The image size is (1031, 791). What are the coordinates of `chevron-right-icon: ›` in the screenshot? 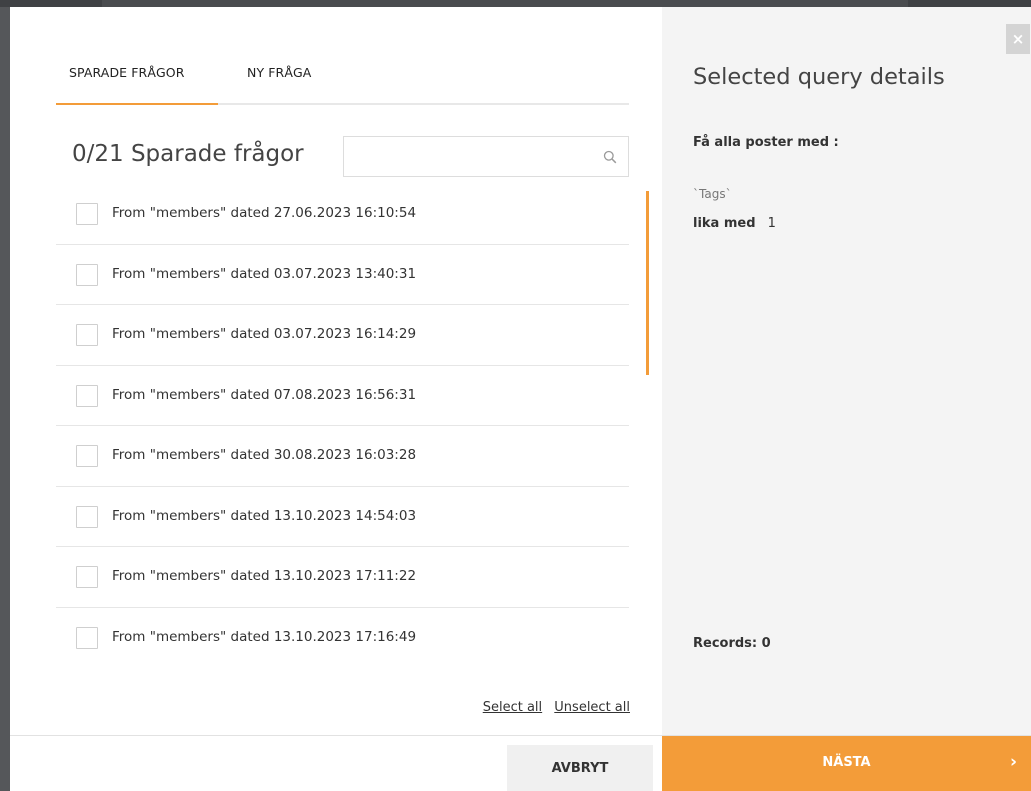 It's located at (1013, 762).